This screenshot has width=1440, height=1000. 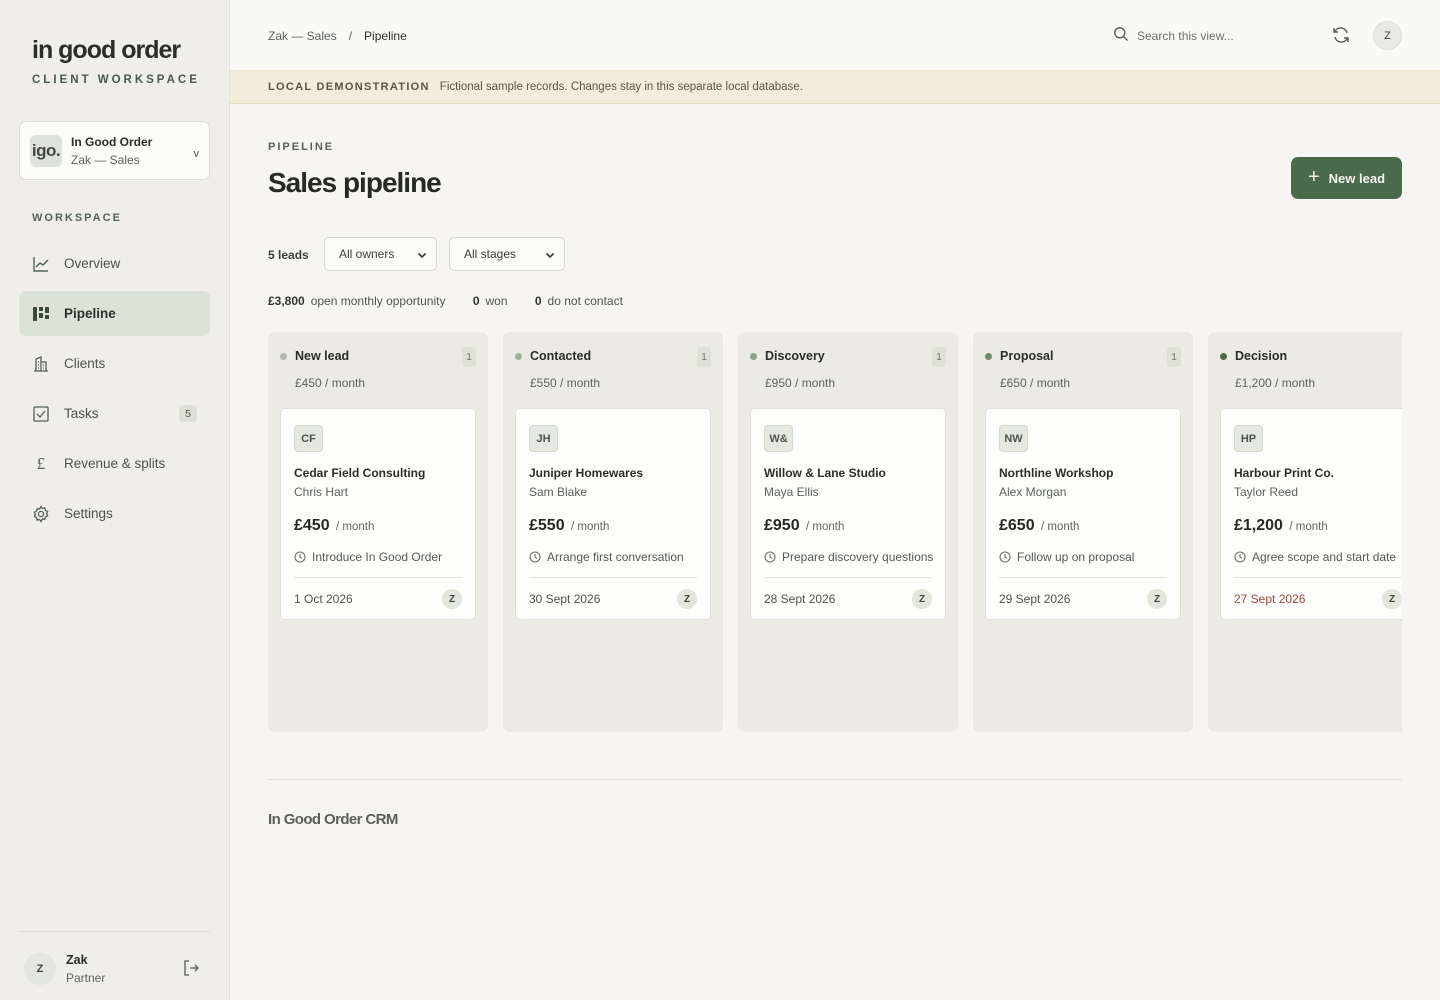 What do you see at coordinates (378, 301) in the screenshot?
I see `opportunity-label: open monthly opportunity` at bounding box center [378, 301].